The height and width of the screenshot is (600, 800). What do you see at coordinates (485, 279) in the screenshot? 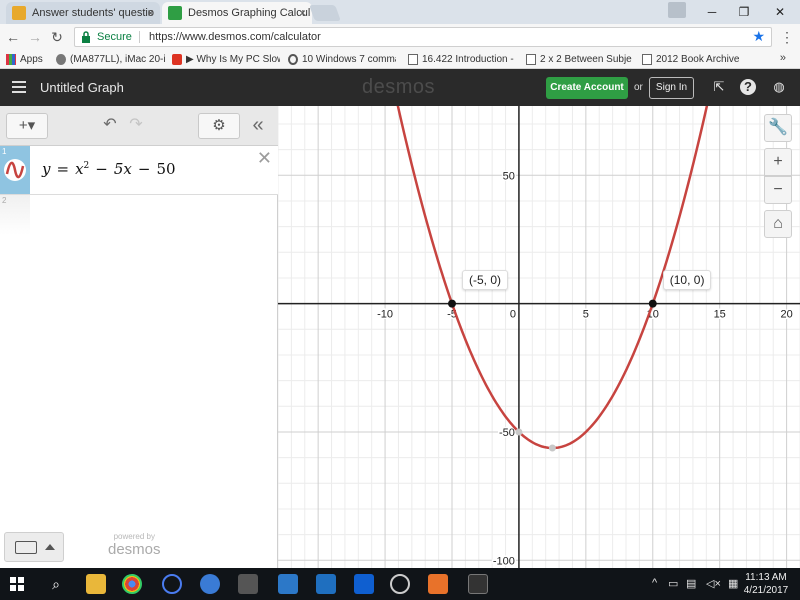
I see `point-label: (-5, 0)` at bounding box center [485, 279].